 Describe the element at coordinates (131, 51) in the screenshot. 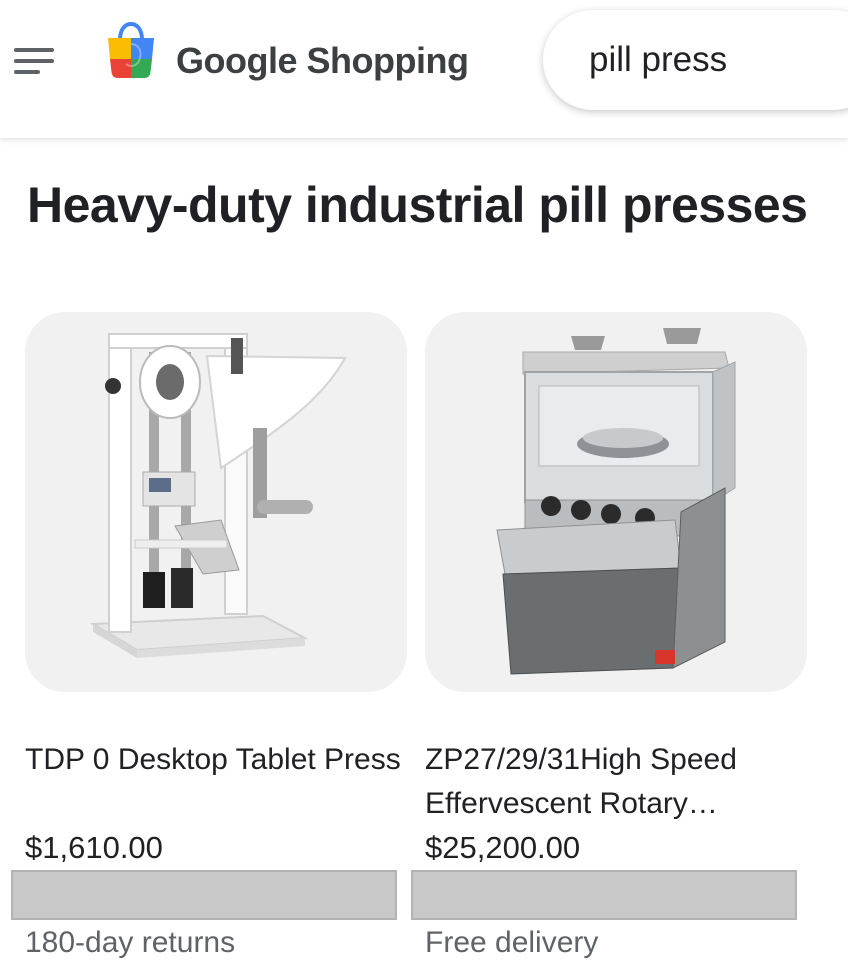

I see `google-shopping-logo-icon` at that location.